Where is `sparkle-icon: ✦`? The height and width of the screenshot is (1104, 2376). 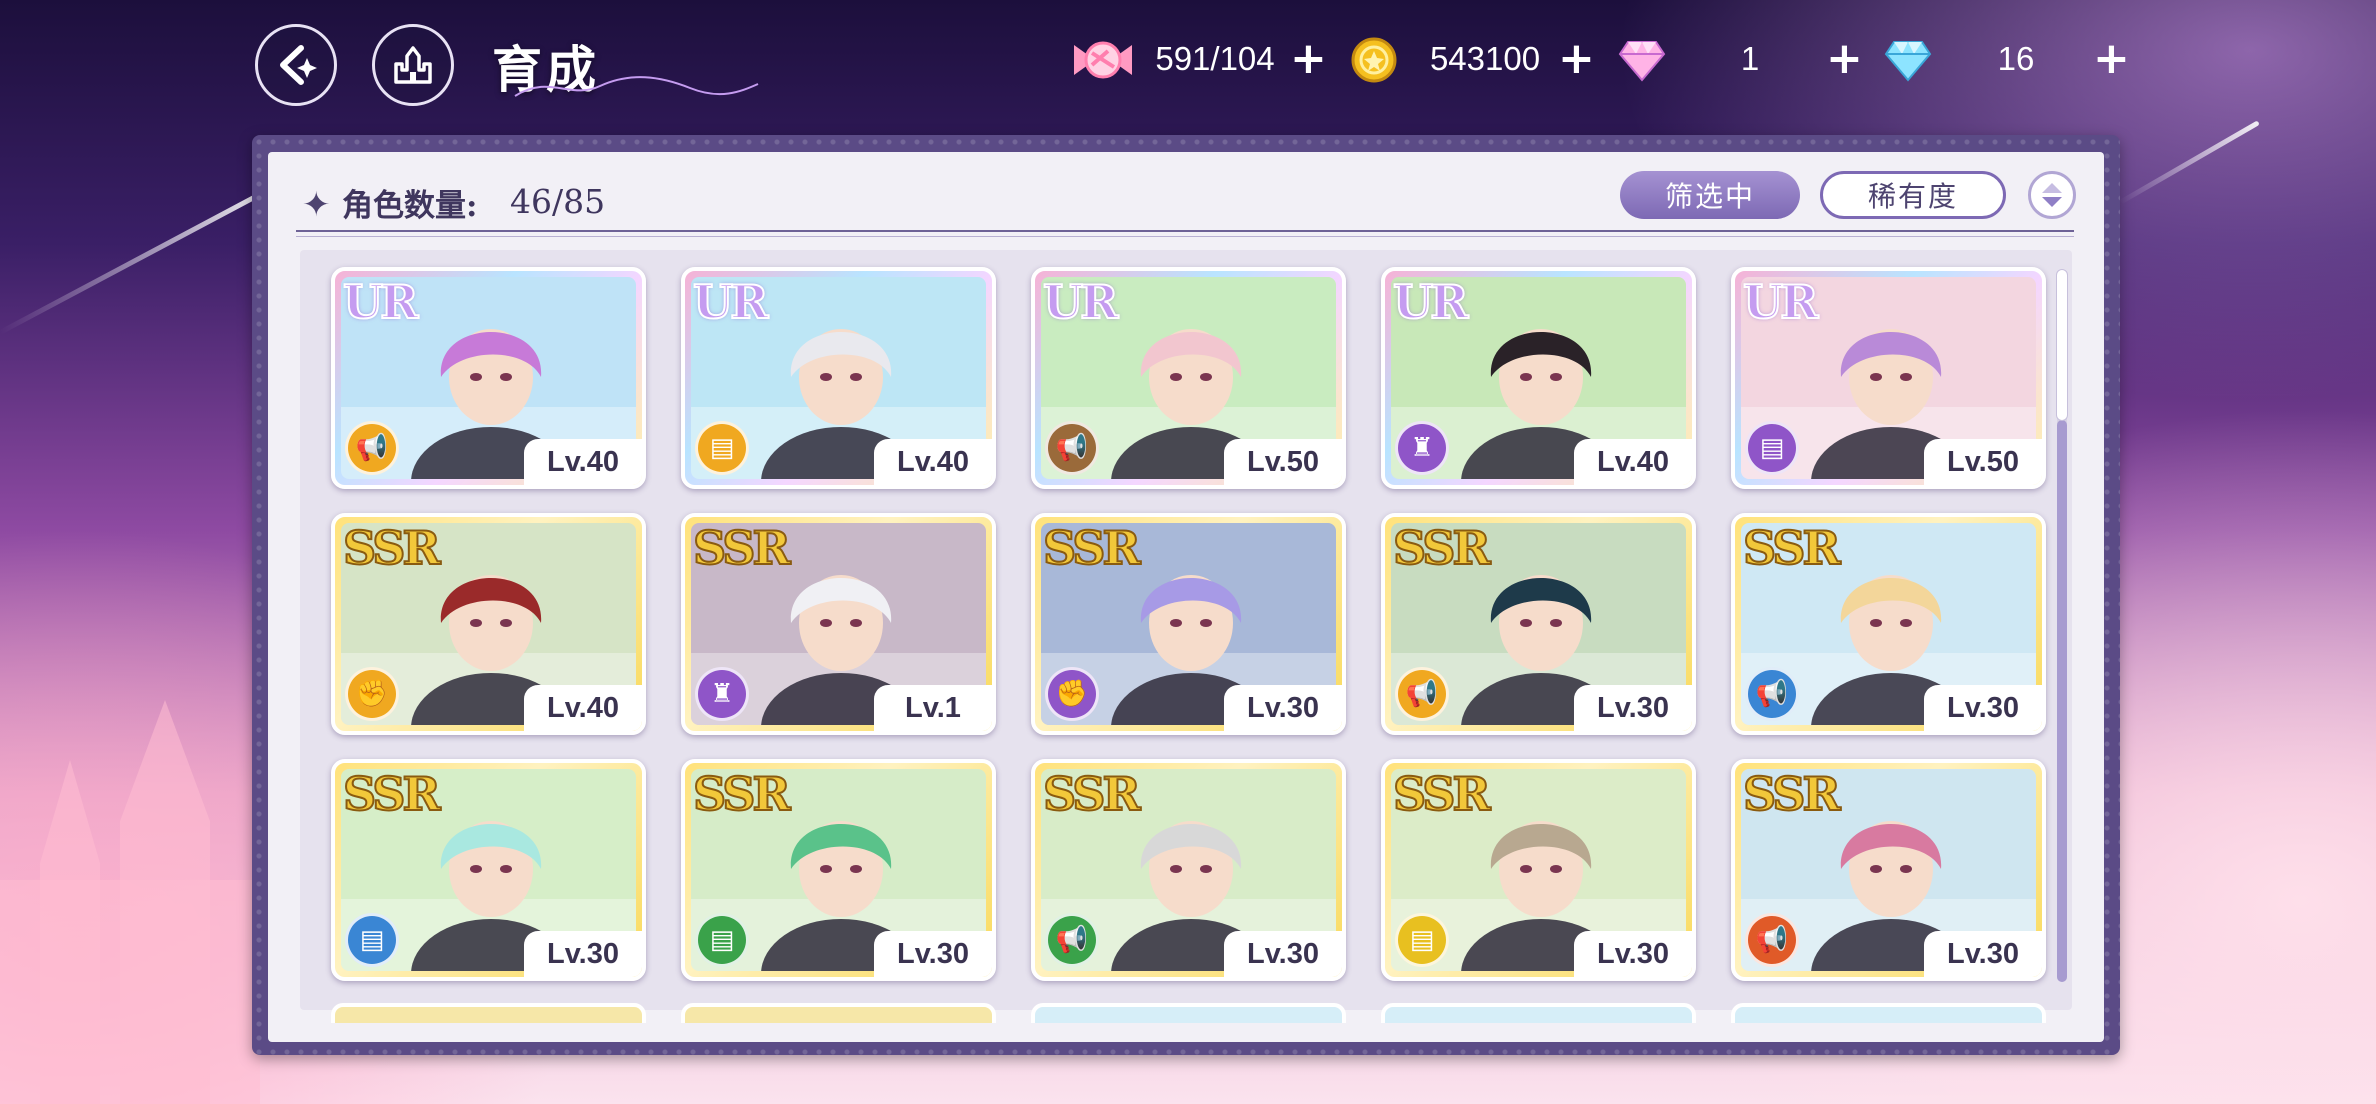 sparkle-icon: ✦ is located at coordinates (316, 205).